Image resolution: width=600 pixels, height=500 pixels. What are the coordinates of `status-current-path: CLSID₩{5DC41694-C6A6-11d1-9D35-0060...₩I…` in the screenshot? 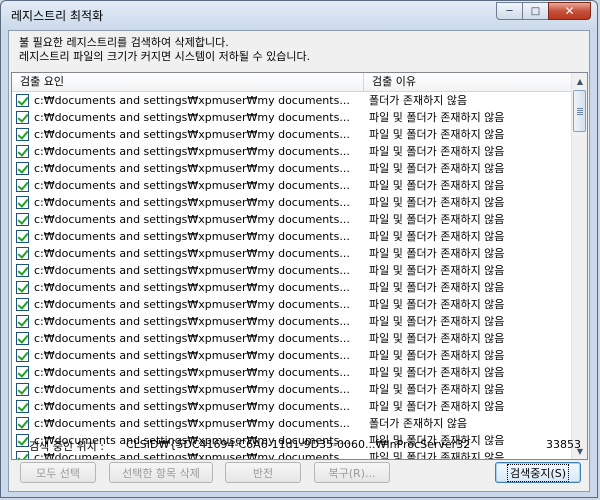 It's located at (298, 444).